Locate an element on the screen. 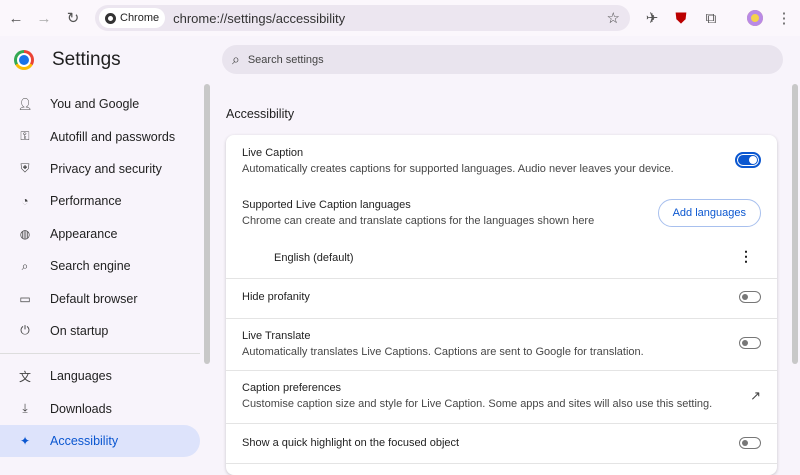 This screenshot has height=475, width=800. translate-icon: 文 is located at coordinates (24, 376).